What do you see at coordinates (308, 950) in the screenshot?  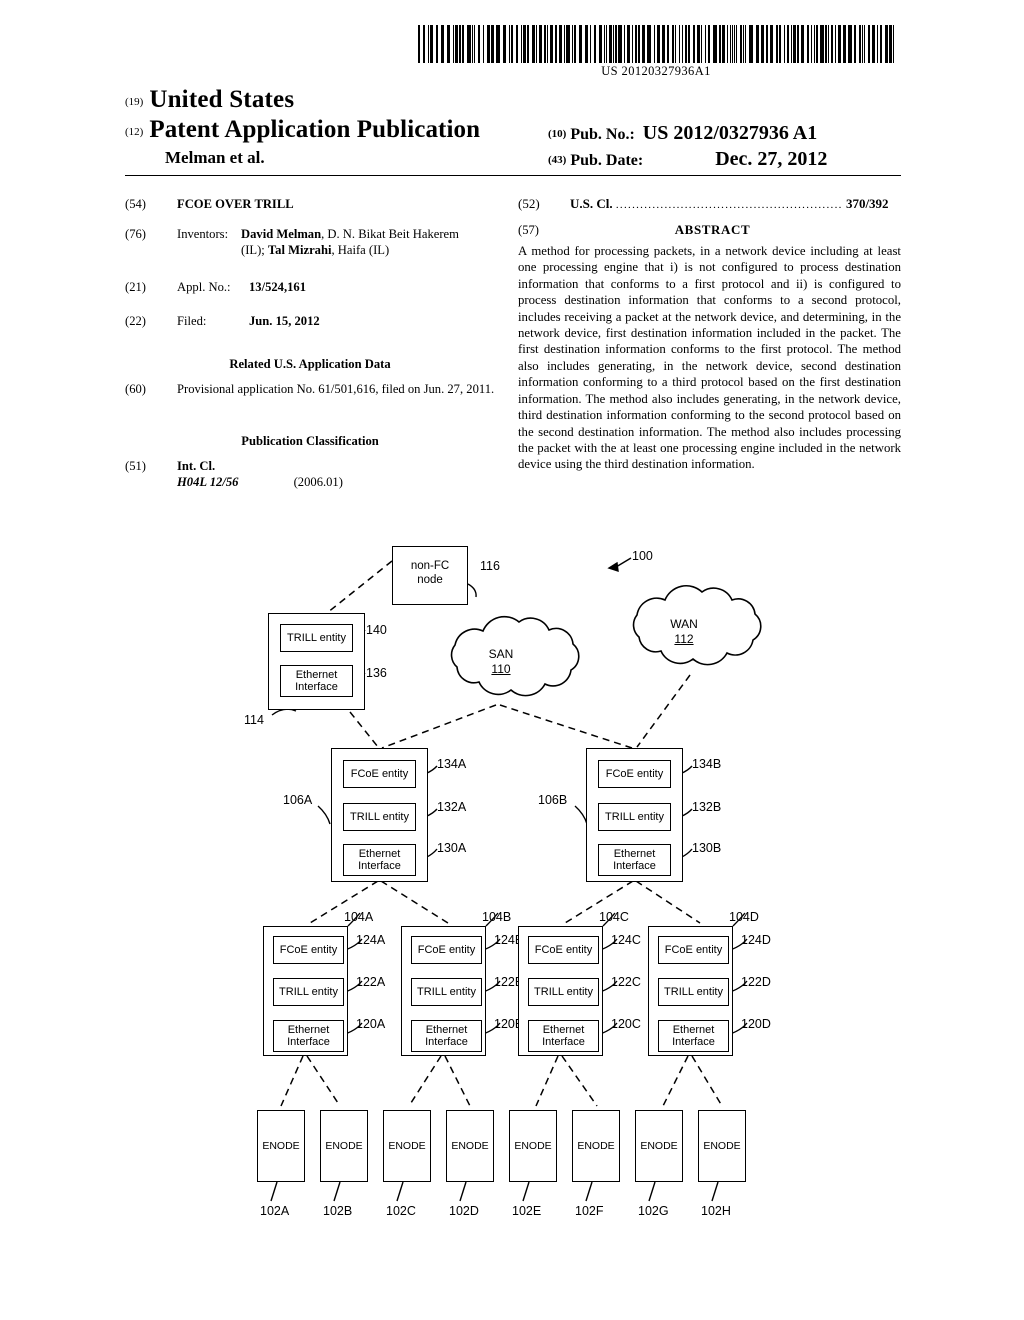 I see `device-104A-fcoe-entity: FCoE entity` at bounding box center [308, 950].